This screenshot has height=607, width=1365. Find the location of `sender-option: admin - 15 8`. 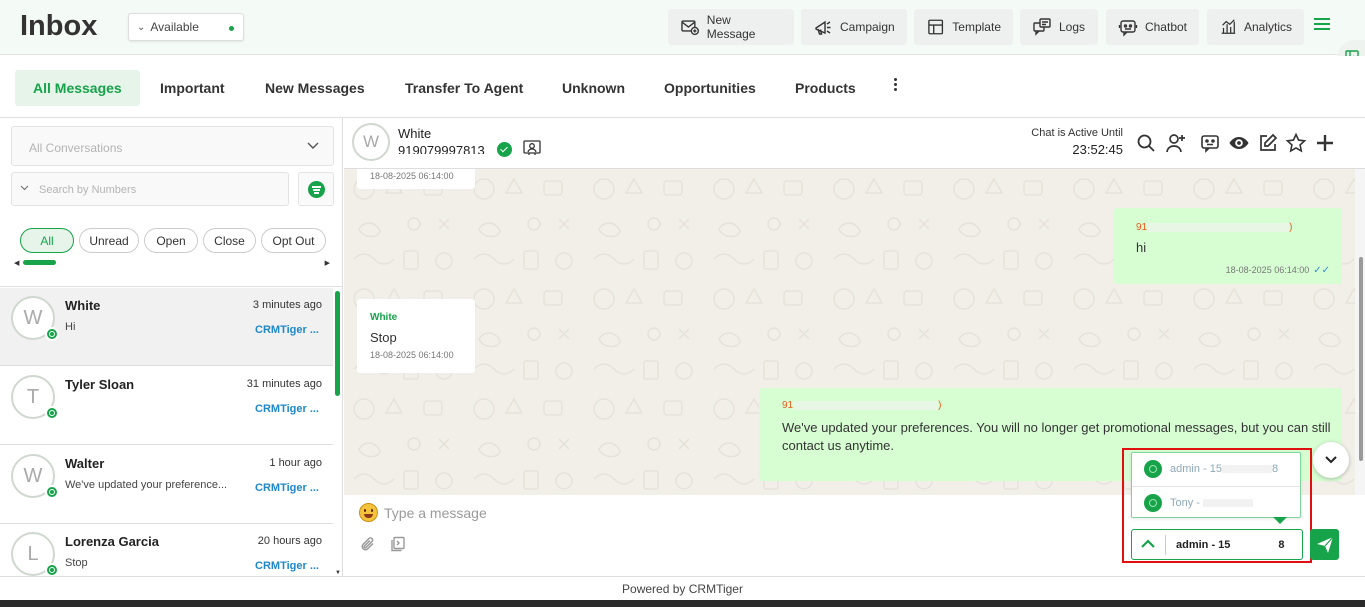

sender-option: admin - 15 8 is located at coordinates (1216, 469).